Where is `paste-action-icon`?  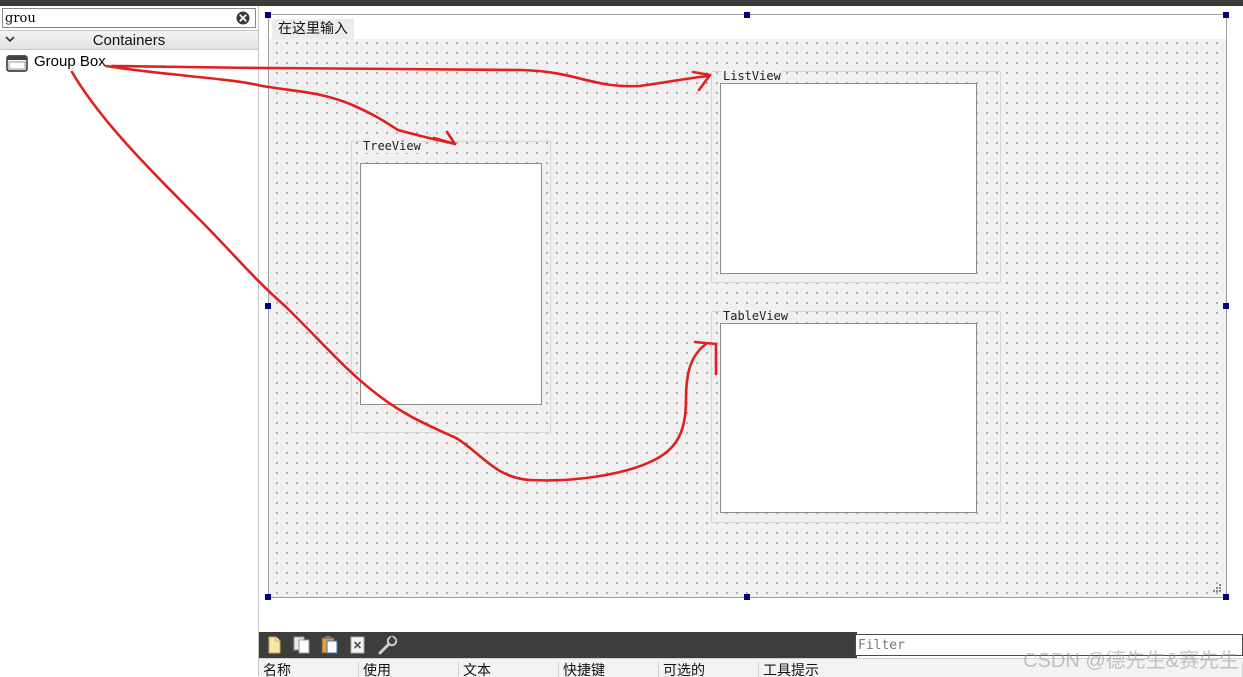
paste-action-icon is located at coordinates (330, 645).